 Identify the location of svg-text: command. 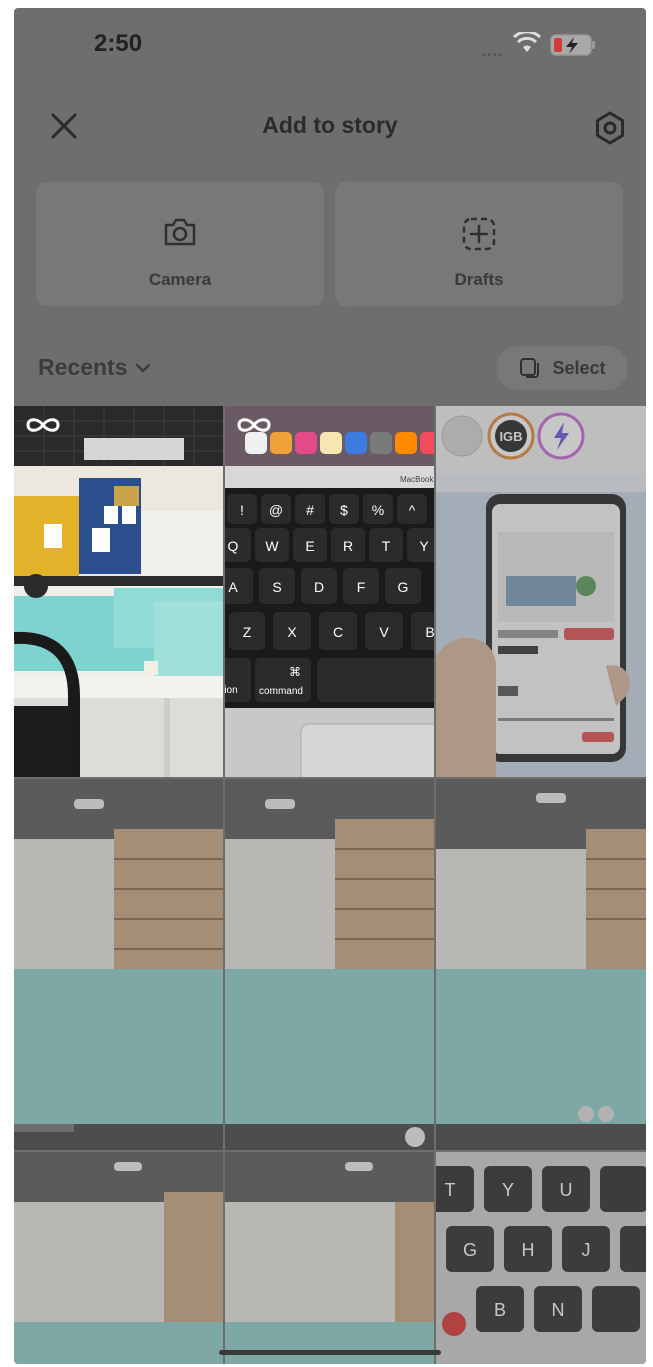
(281, 691).